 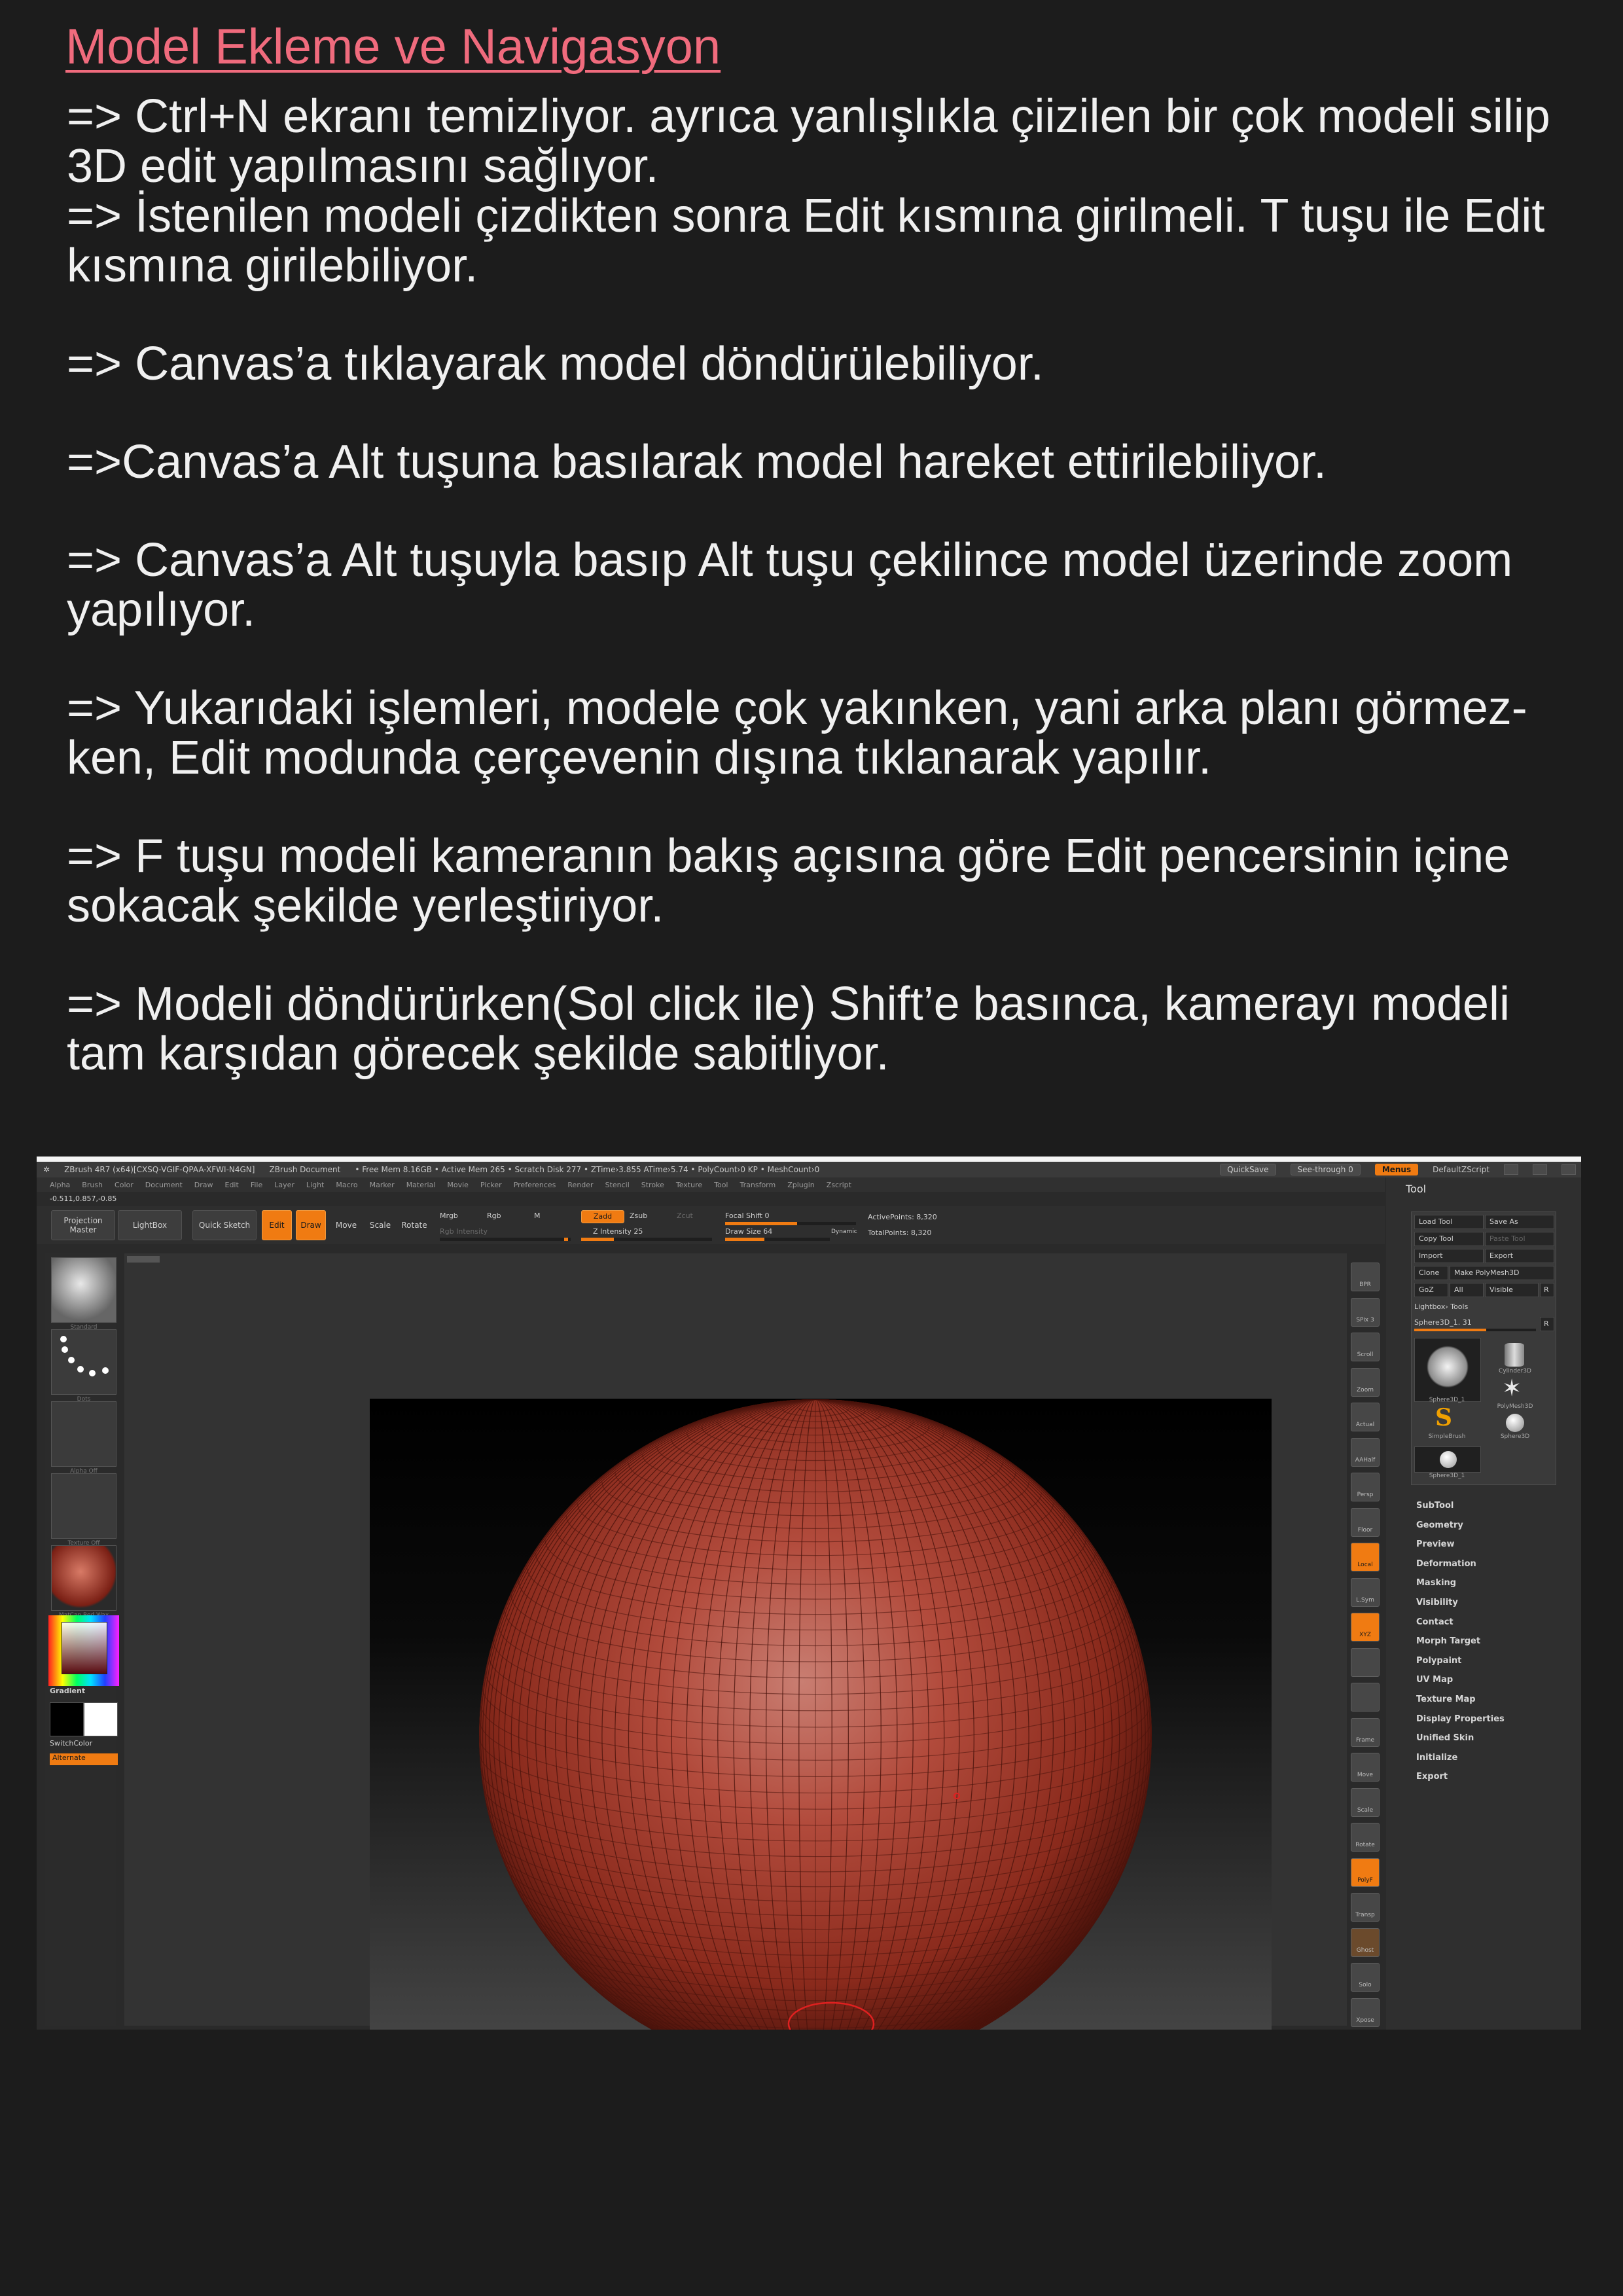 What do you see at coordinates (1441, 1306) in the screenshot?
I see `lightbox-tools-button: Lightbox› Tools` at bounding box center [1441, 1306].